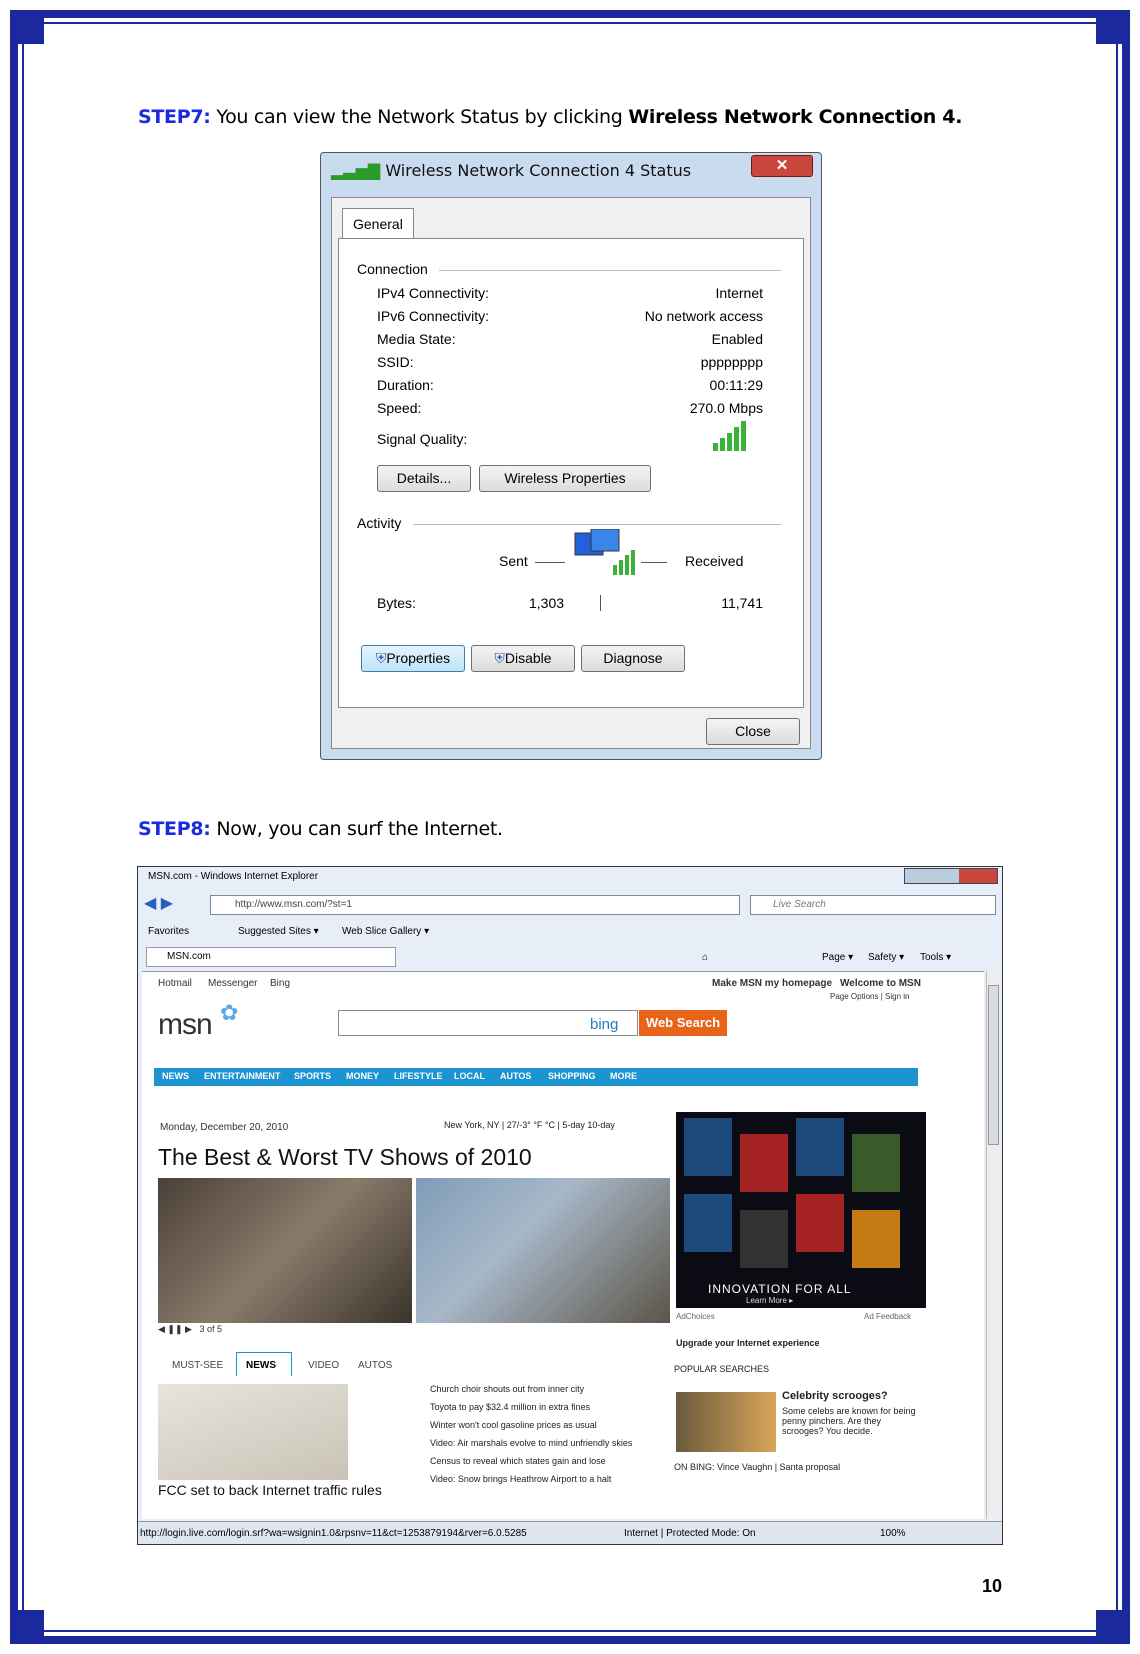 Image resolution: width=1140 pixels, height=1654 pixels. Describe the element at coordinates (726, 1422) in the screenshot. I see `celebrity-photo` at that location.